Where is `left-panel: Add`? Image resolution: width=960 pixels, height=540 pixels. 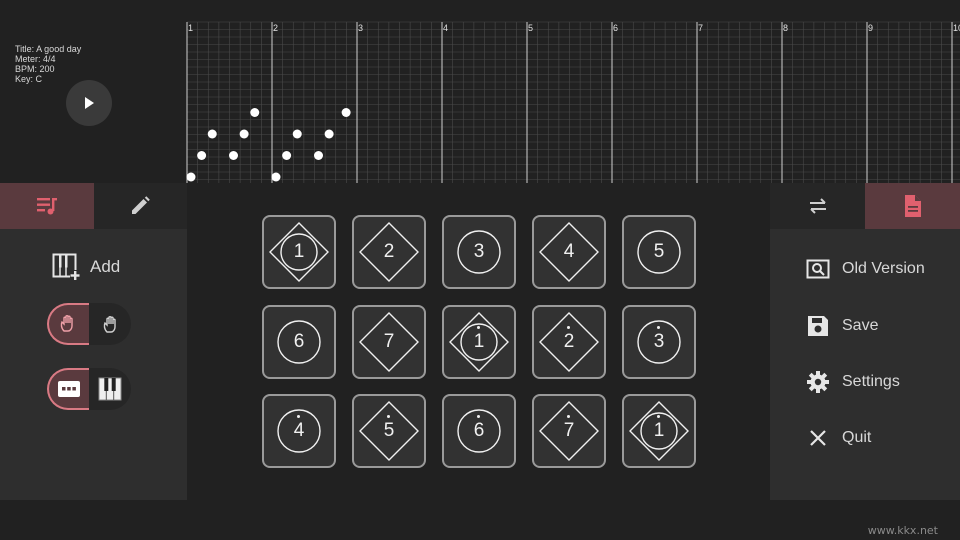 left-panel: Add is located at coordinates (93, 341).